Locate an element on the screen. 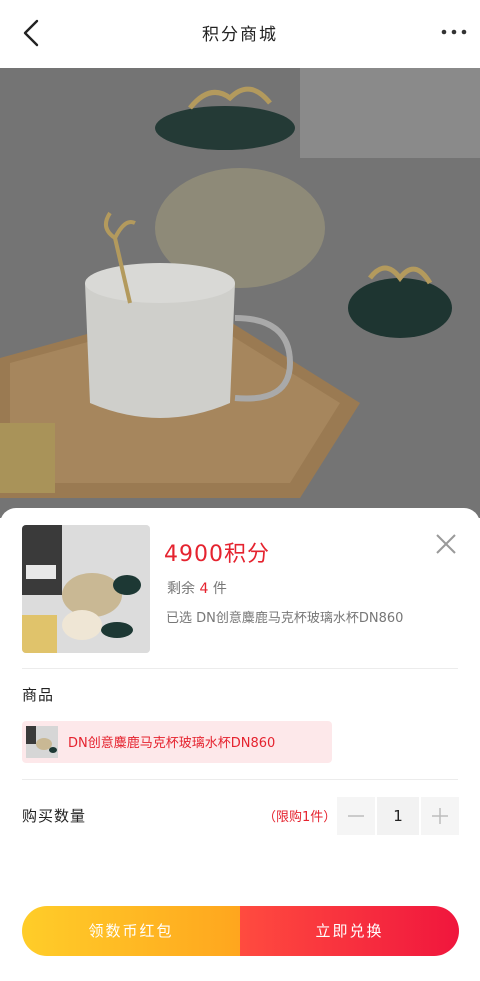  product-option-chip: DN创意麋鹿马克杯玻璃水杯DN860 is located at coordinates (177, 742).